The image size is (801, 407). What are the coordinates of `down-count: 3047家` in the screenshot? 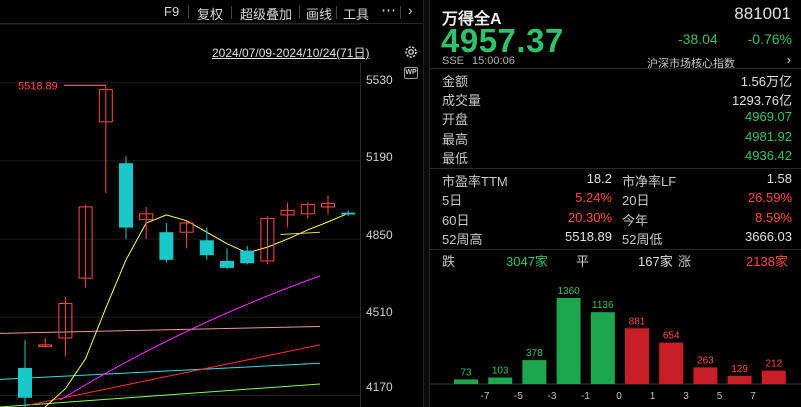 It's located at (527, 261).